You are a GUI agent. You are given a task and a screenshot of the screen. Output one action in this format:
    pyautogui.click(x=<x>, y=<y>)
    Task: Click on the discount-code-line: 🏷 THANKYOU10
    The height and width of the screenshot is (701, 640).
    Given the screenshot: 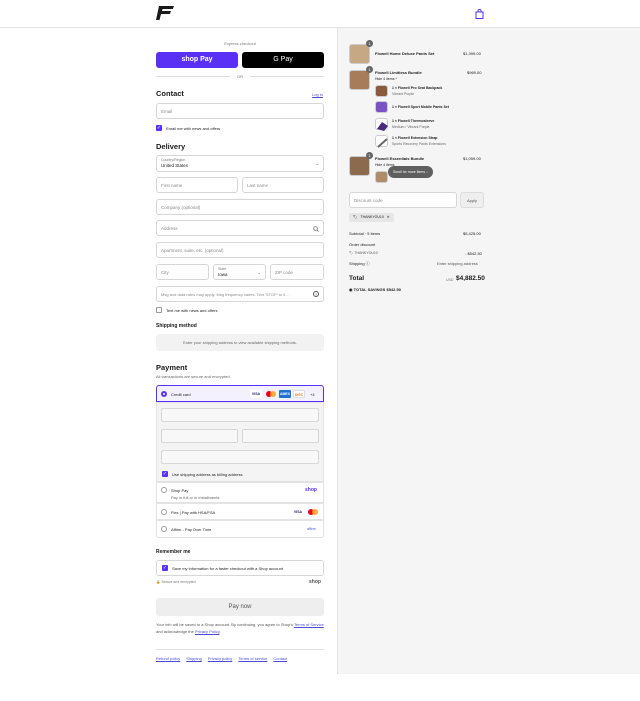 What is the action you would take?
    pyautogui.click(x=363, y=253)
    